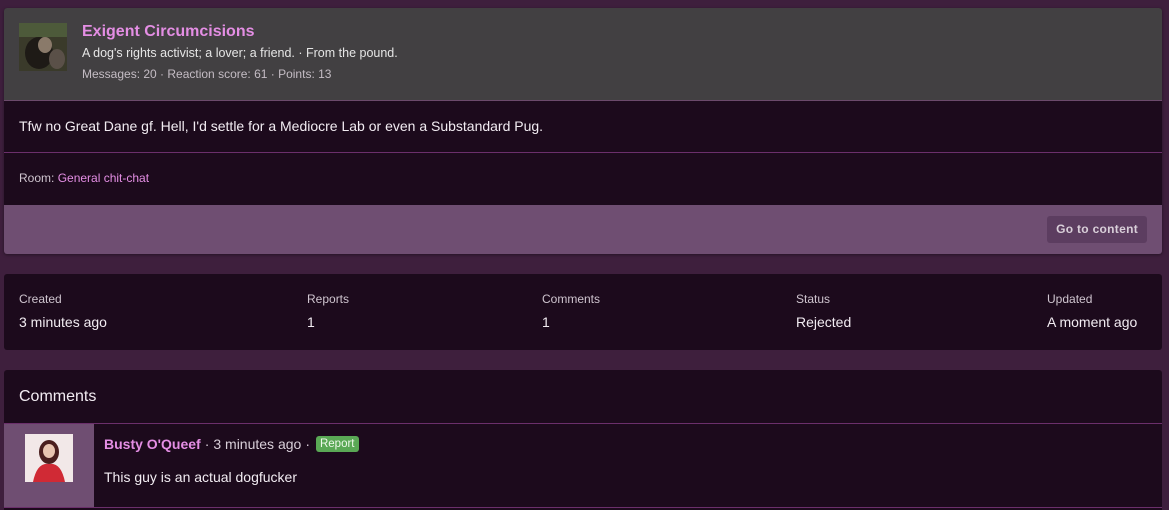 This screenshot has width=1169, height=510. I want to click on stat-value: 3 minutes ago, so click(63, 322).